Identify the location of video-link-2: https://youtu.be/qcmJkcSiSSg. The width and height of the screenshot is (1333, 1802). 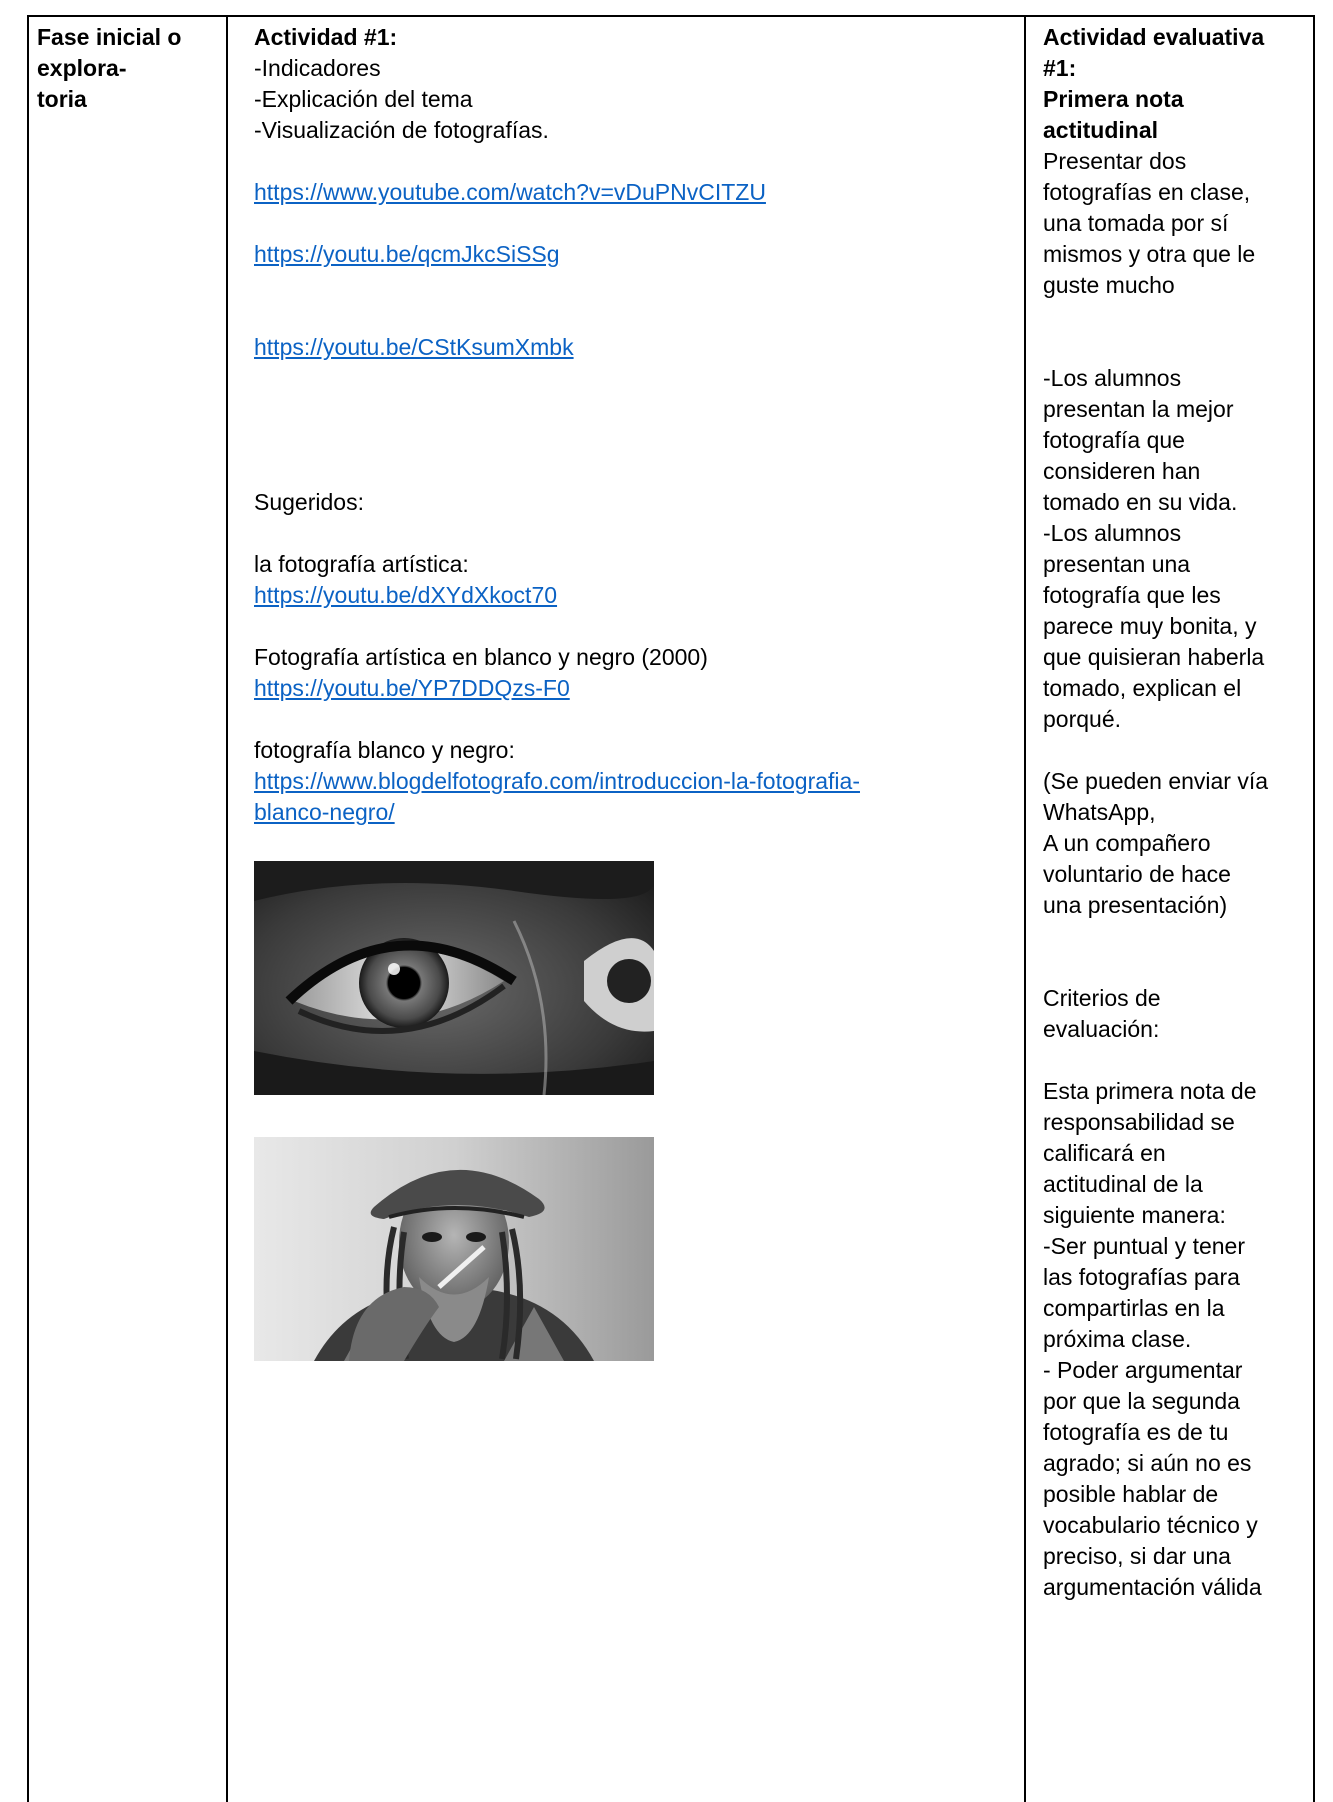
(639, 254).